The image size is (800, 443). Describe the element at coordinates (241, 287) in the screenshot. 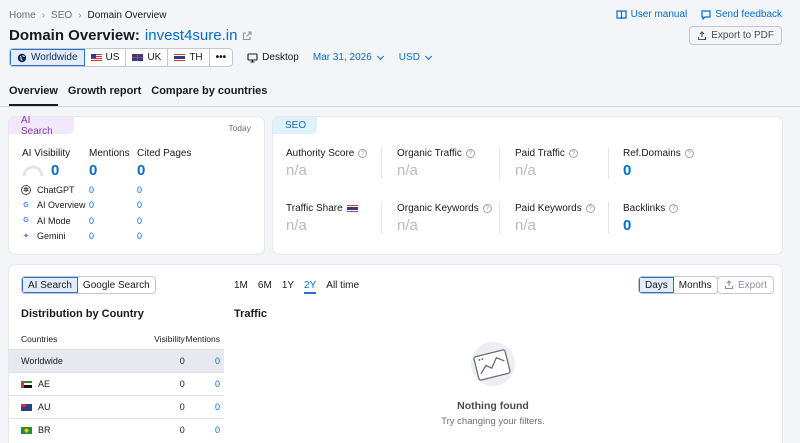

I see `range-1m: 1M` at that location.